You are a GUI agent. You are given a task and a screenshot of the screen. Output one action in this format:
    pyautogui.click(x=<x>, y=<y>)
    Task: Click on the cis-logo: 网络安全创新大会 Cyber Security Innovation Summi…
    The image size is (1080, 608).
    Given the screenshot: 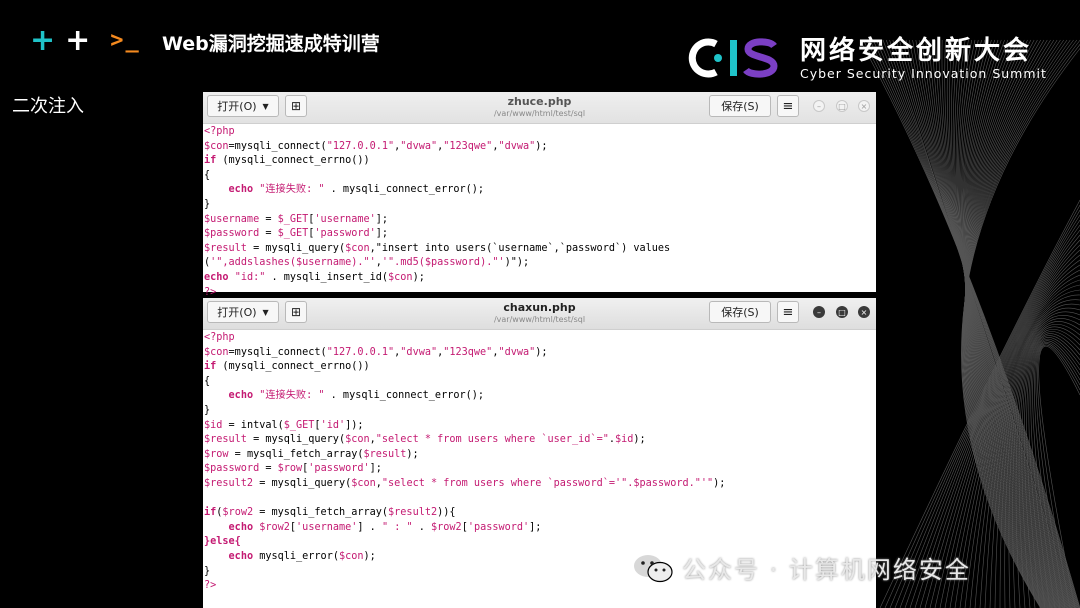 What is the action you would take?
    pyautogui.click(x=866, y=58)
    